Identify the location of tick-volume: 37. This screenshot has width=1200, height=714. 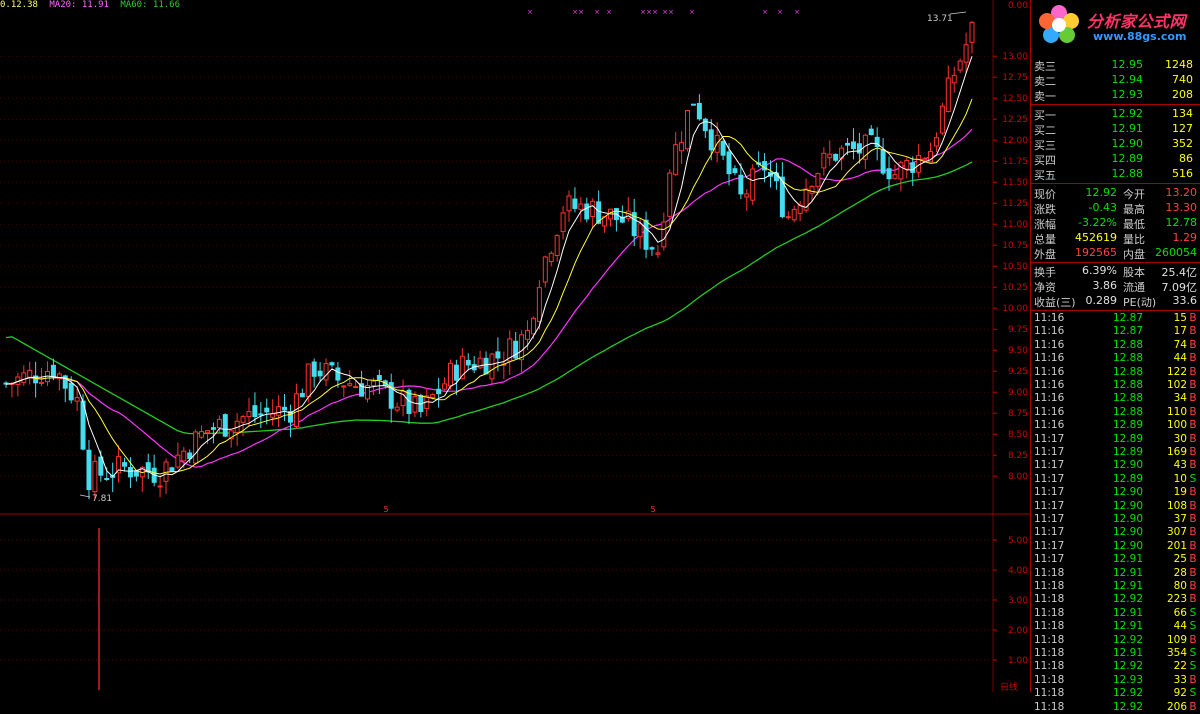
(1180, 519).